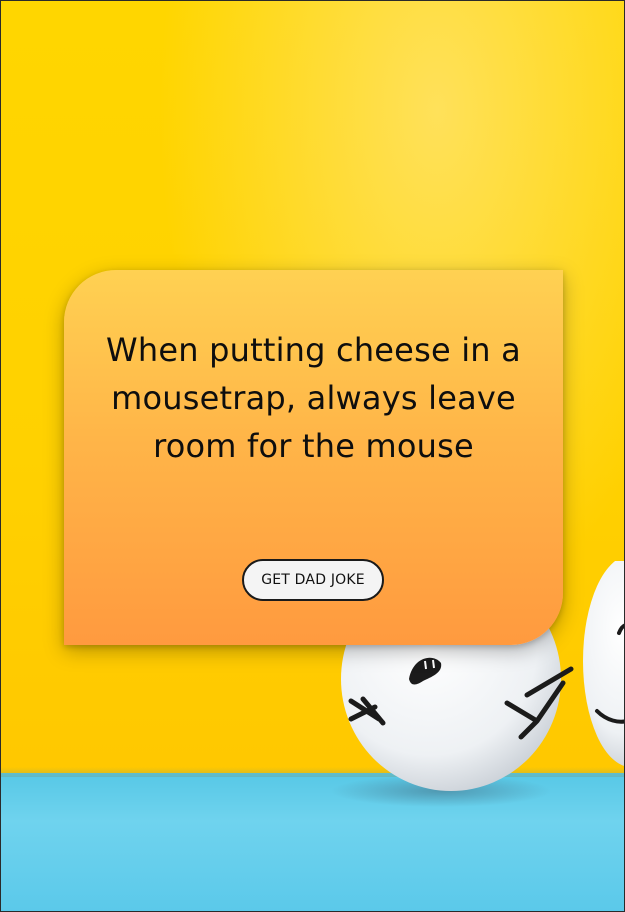 The height and width of the screenshot is (912, 625). What do you see at coordinates (603, 663) in the screenshot?
I see `right-egg` at bounding box center [603, 663].